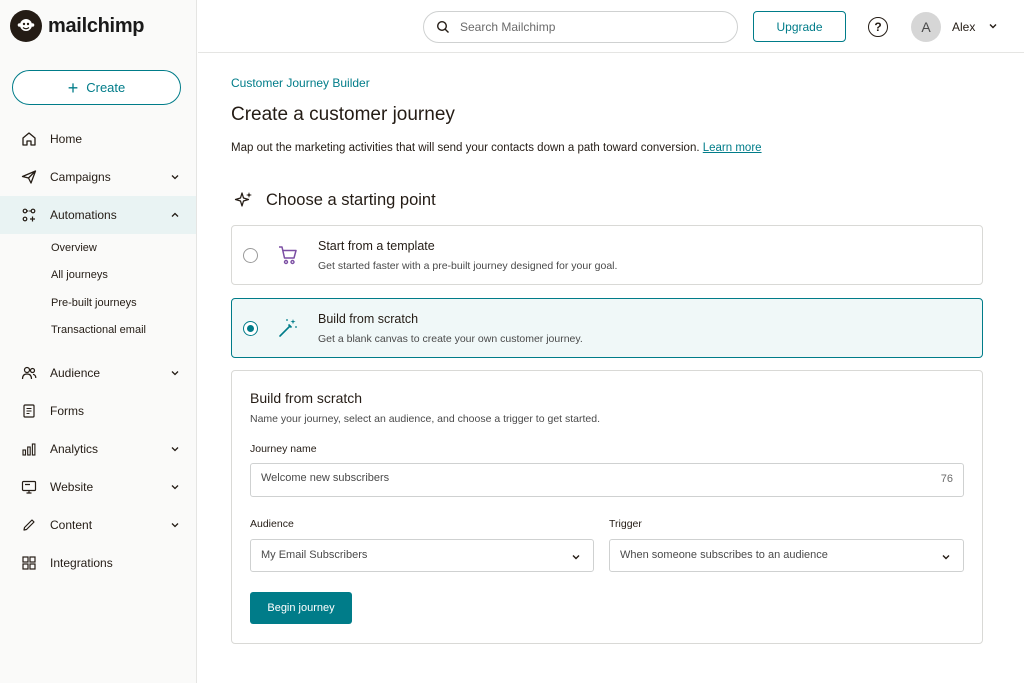 The height and width of the screenshot is (683, 1024). Describe the element at coordinates (106, 87) in the screenshot. I see `create-label: Create` at that location.